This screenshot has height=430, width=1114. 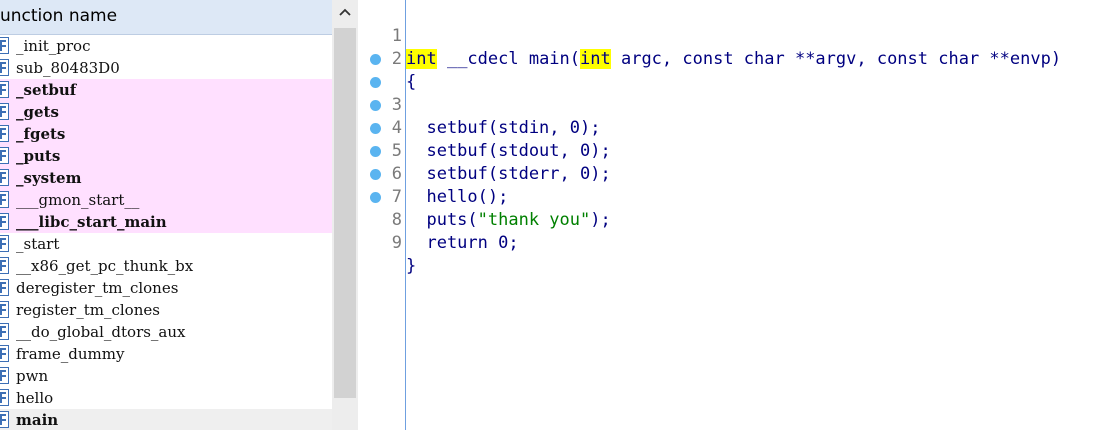 What do you see at coordinates (442, 220) in the screenshot?
I see `code-fragment: puts(` at bounding box center [442, 220].